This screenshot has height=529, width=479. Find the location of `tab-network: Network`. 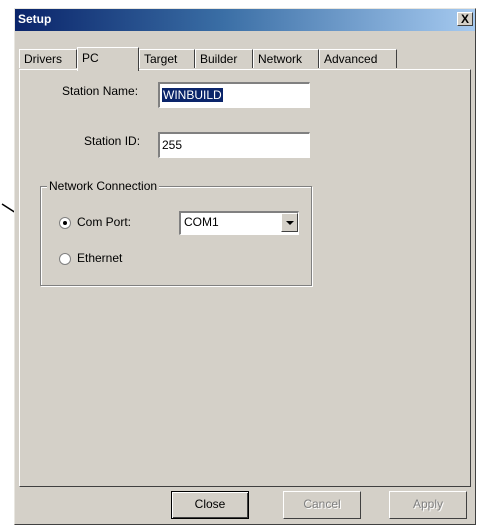

tab-network: Network is located at coordinates (286, 58).